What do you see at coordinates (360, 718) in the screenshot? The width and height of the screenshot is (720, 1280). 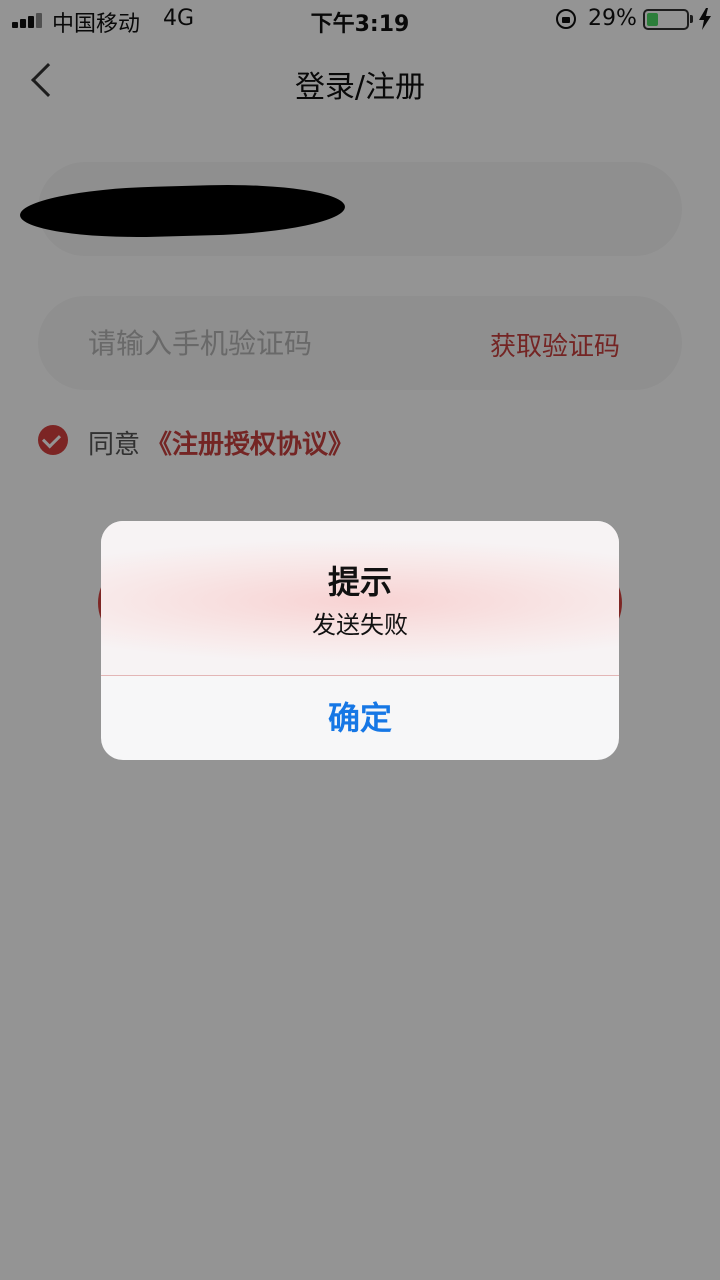 I see `confirm-button: 确定` at bounding box center [360, 718].